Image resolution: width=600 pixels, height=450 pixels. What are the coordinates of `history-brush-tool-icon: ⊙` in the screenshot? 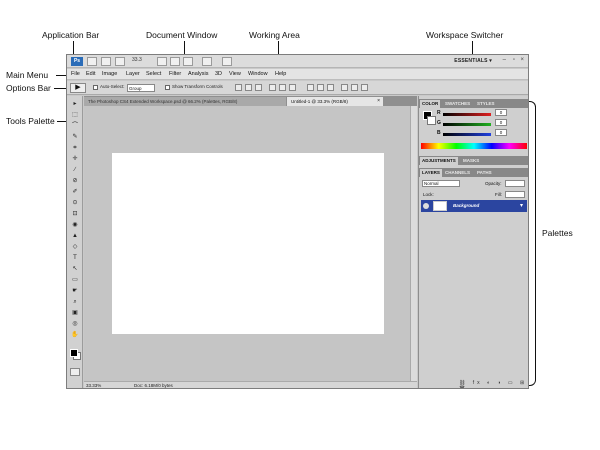 It's located at (75, 203).